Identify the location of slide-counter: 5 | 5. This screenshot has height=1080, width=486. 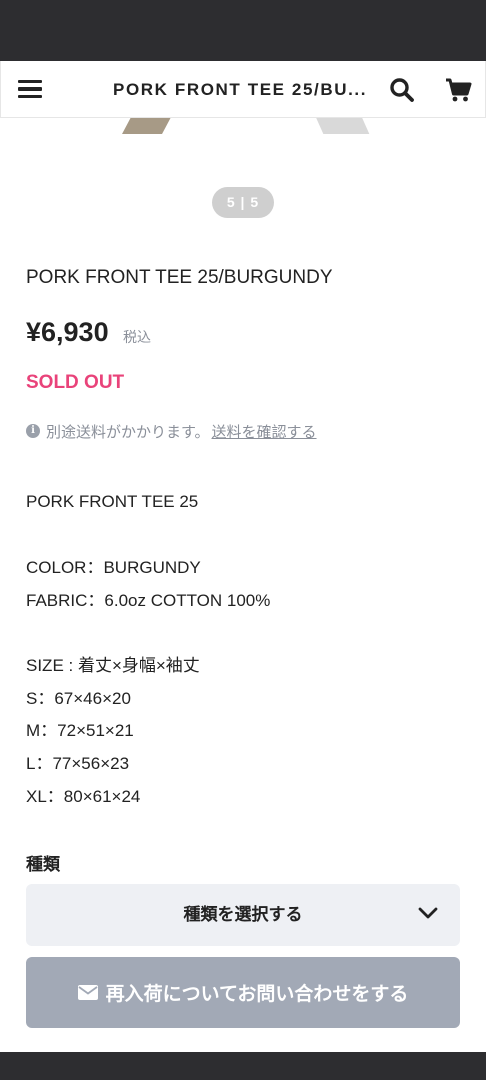
(243, 202).